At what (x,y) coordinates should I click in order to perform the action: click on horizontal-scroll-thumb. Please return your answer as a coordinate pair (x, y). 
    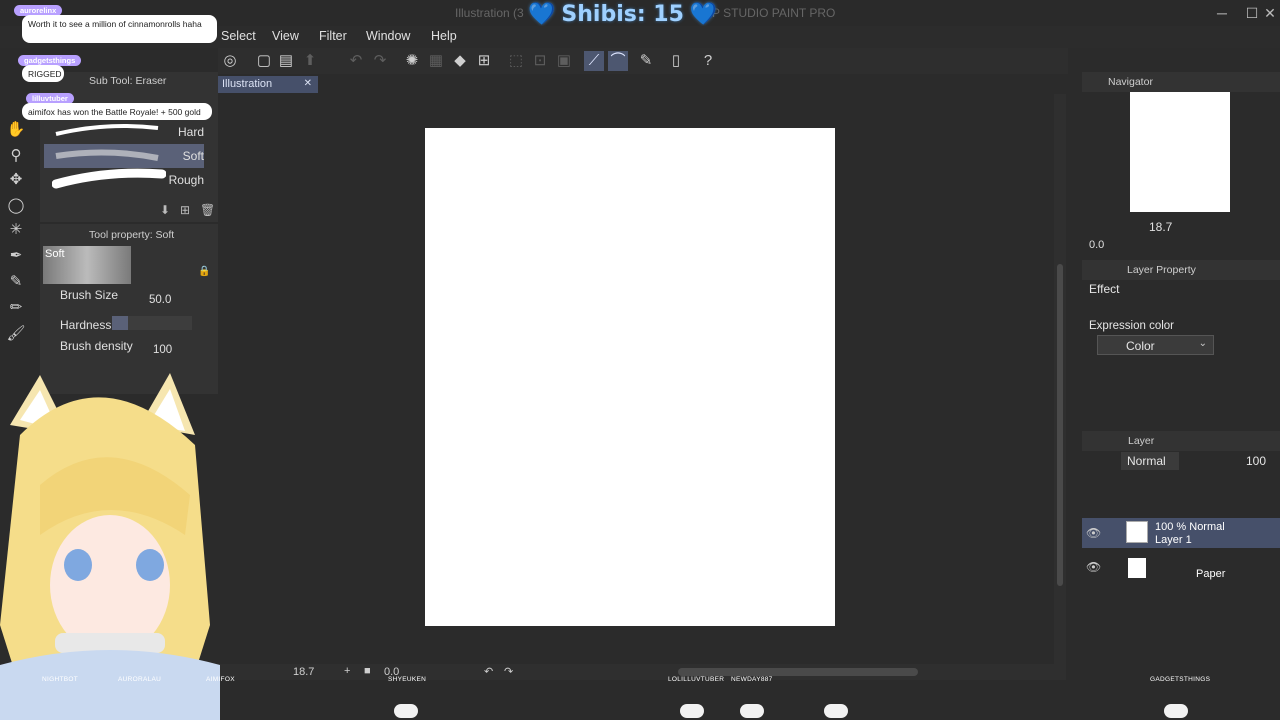
    Looking at the image, I should click on (798, 672).